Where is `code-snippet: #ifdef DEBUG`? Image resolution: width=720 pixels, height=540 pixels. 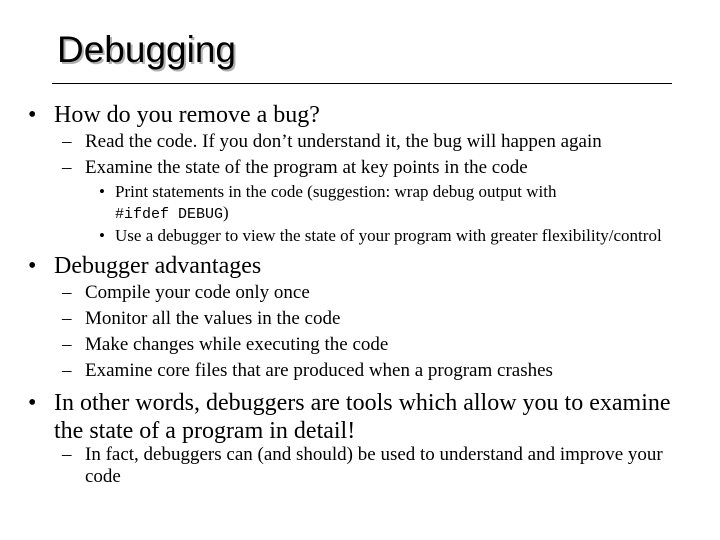
code-snippet: #ifdef DEBUG is located at coordinates (169, 214).